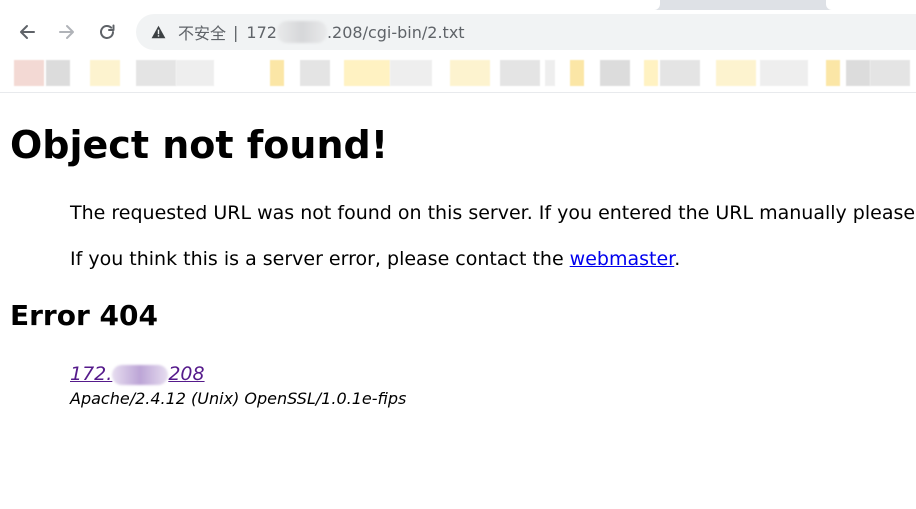 Image resolution: width=916 pixels, height=509 pixels. What do you see at coordinates (301, 32) in the screenshot?
I see `redacted-url-segment` at bounding box center [301, 32].